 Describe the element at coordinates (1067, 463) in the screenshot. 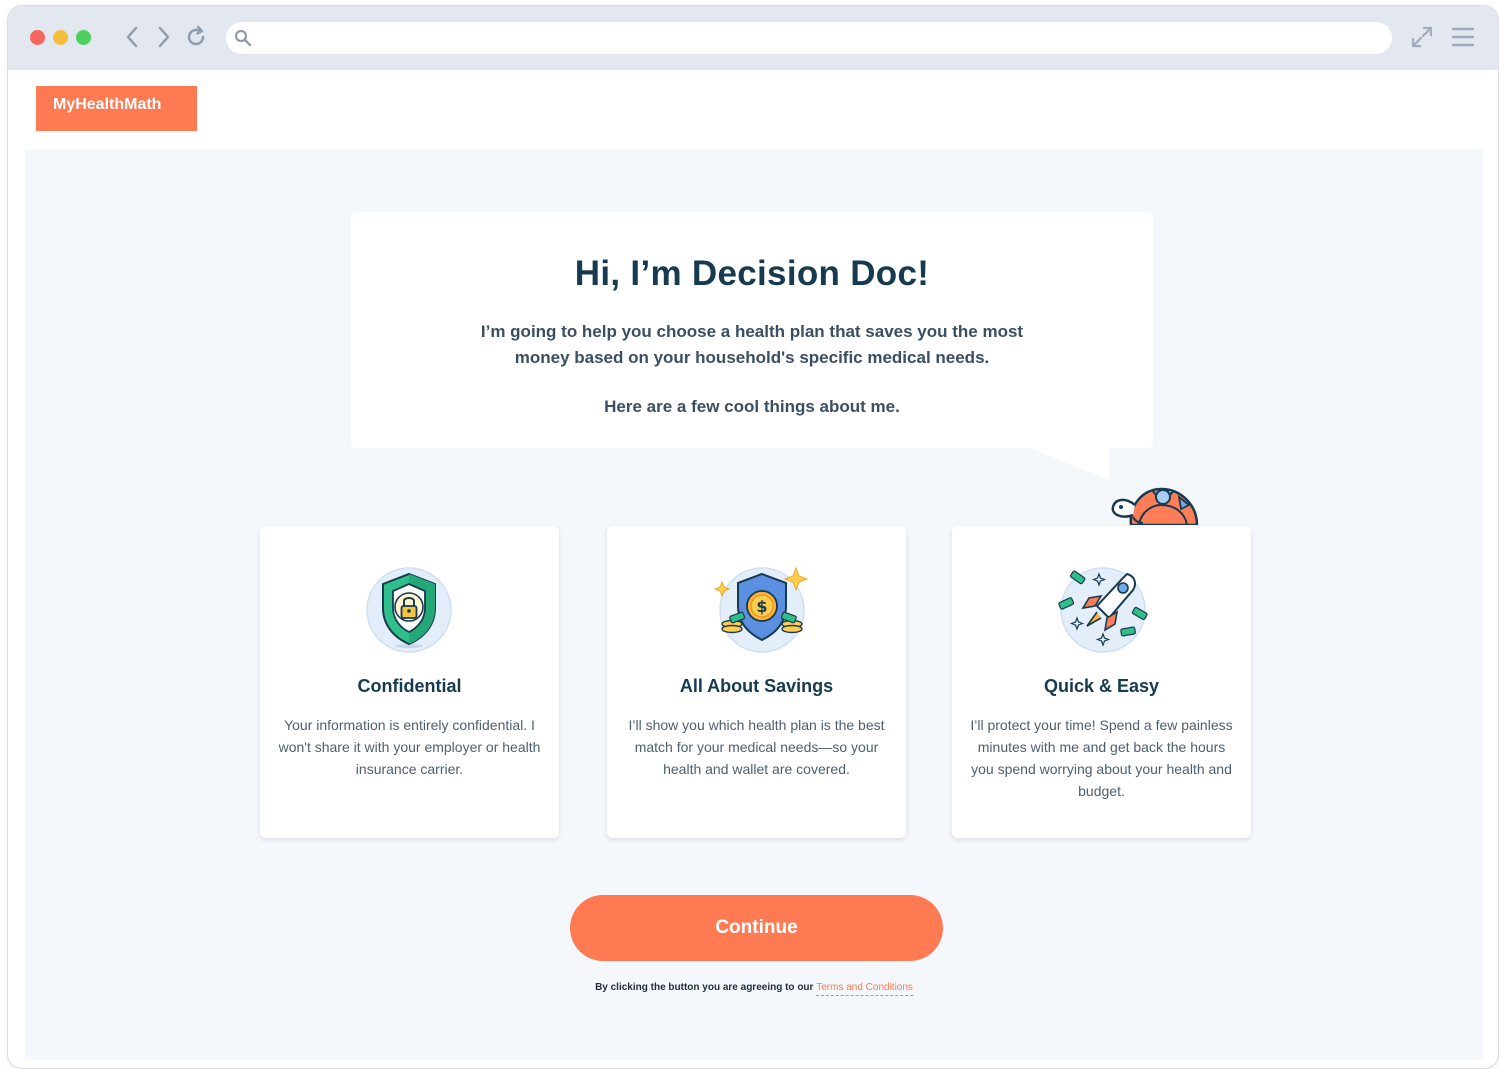

I see `speech-bubble-tail` at that location.